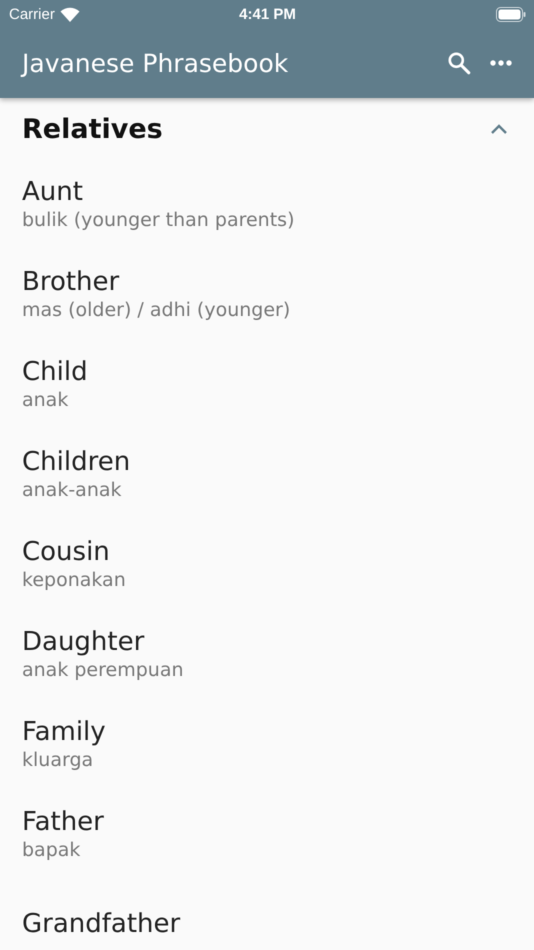 This screenshot has width=534, height=950. I want to click on phrase-translation: bulik (younger than parents), so click(159, 220).